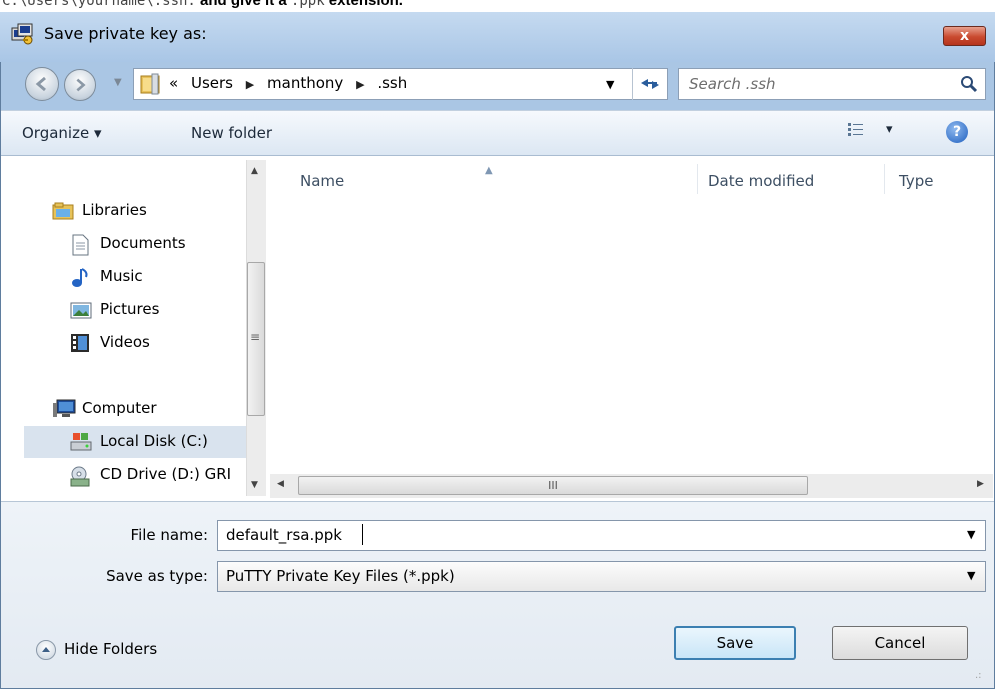 This screenshot has width=995, height=689. Describe the element at coordinates (980, 484) in the screenshot. I see `scroll-right-icon: ▶` at that location.